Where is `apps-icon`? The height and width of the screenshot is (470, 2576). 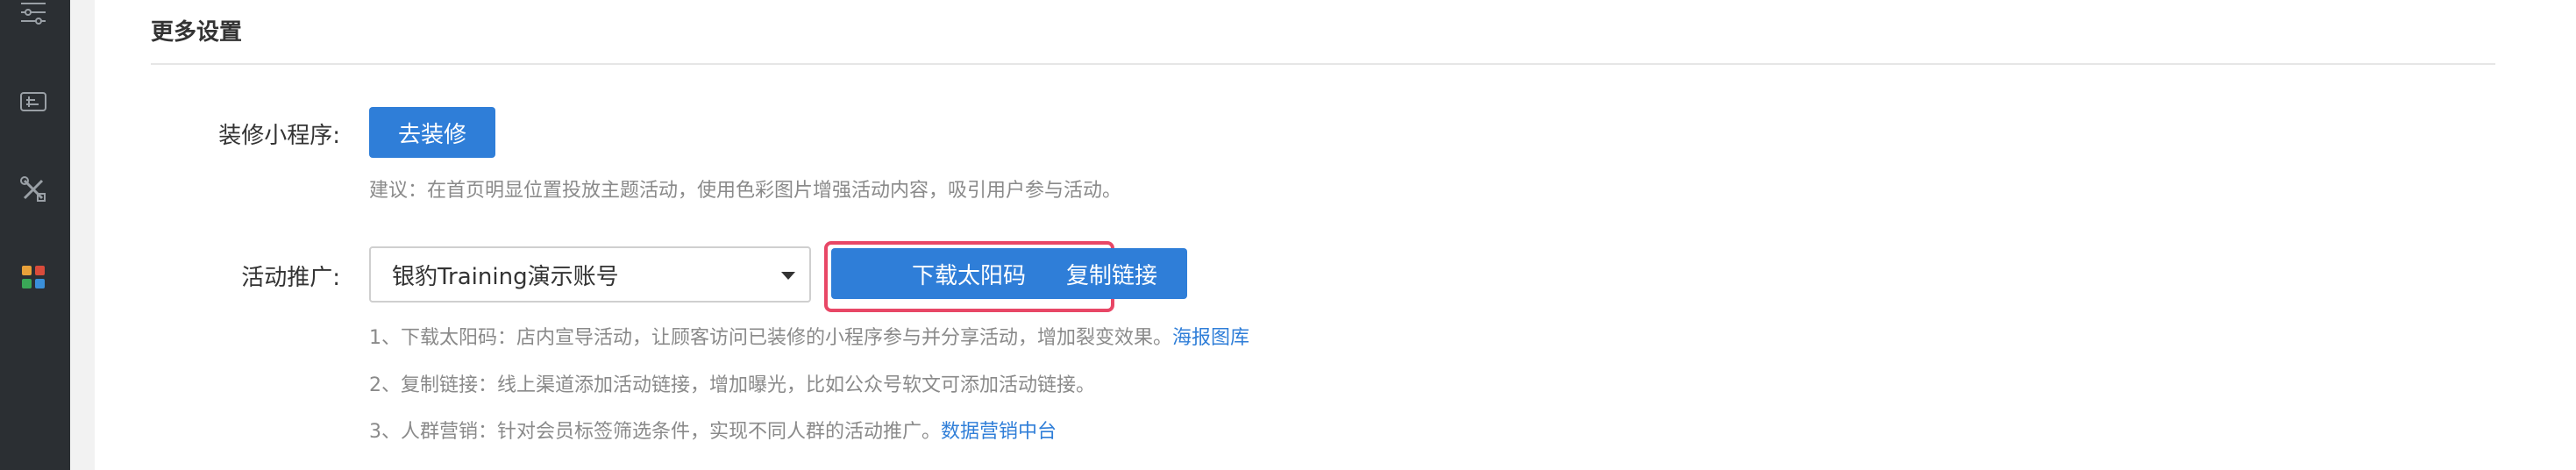
apps-icon is located at coordinates (33, 278).